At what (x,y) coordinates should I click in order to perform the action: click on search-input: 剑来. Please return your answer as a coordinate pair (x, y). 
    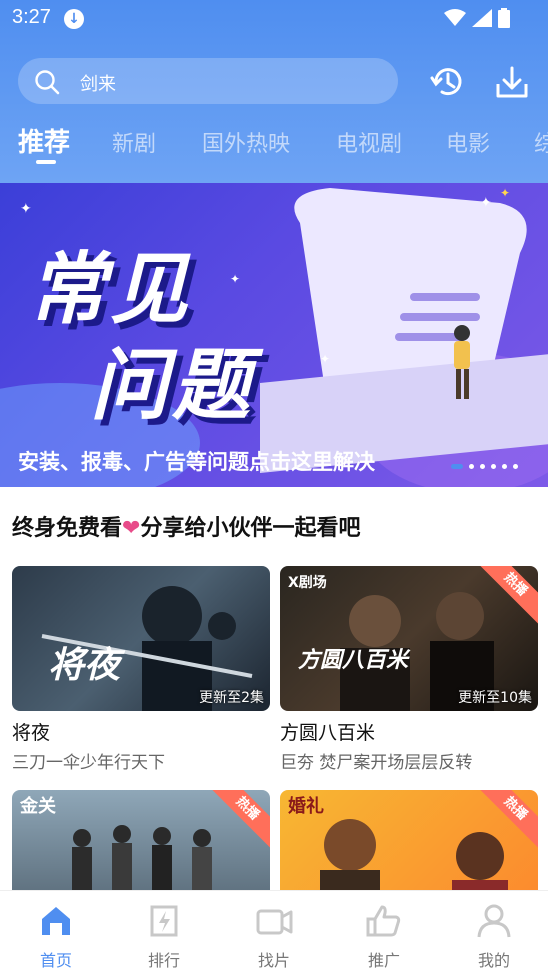
    Looking at the image, I should click on (98, 83).